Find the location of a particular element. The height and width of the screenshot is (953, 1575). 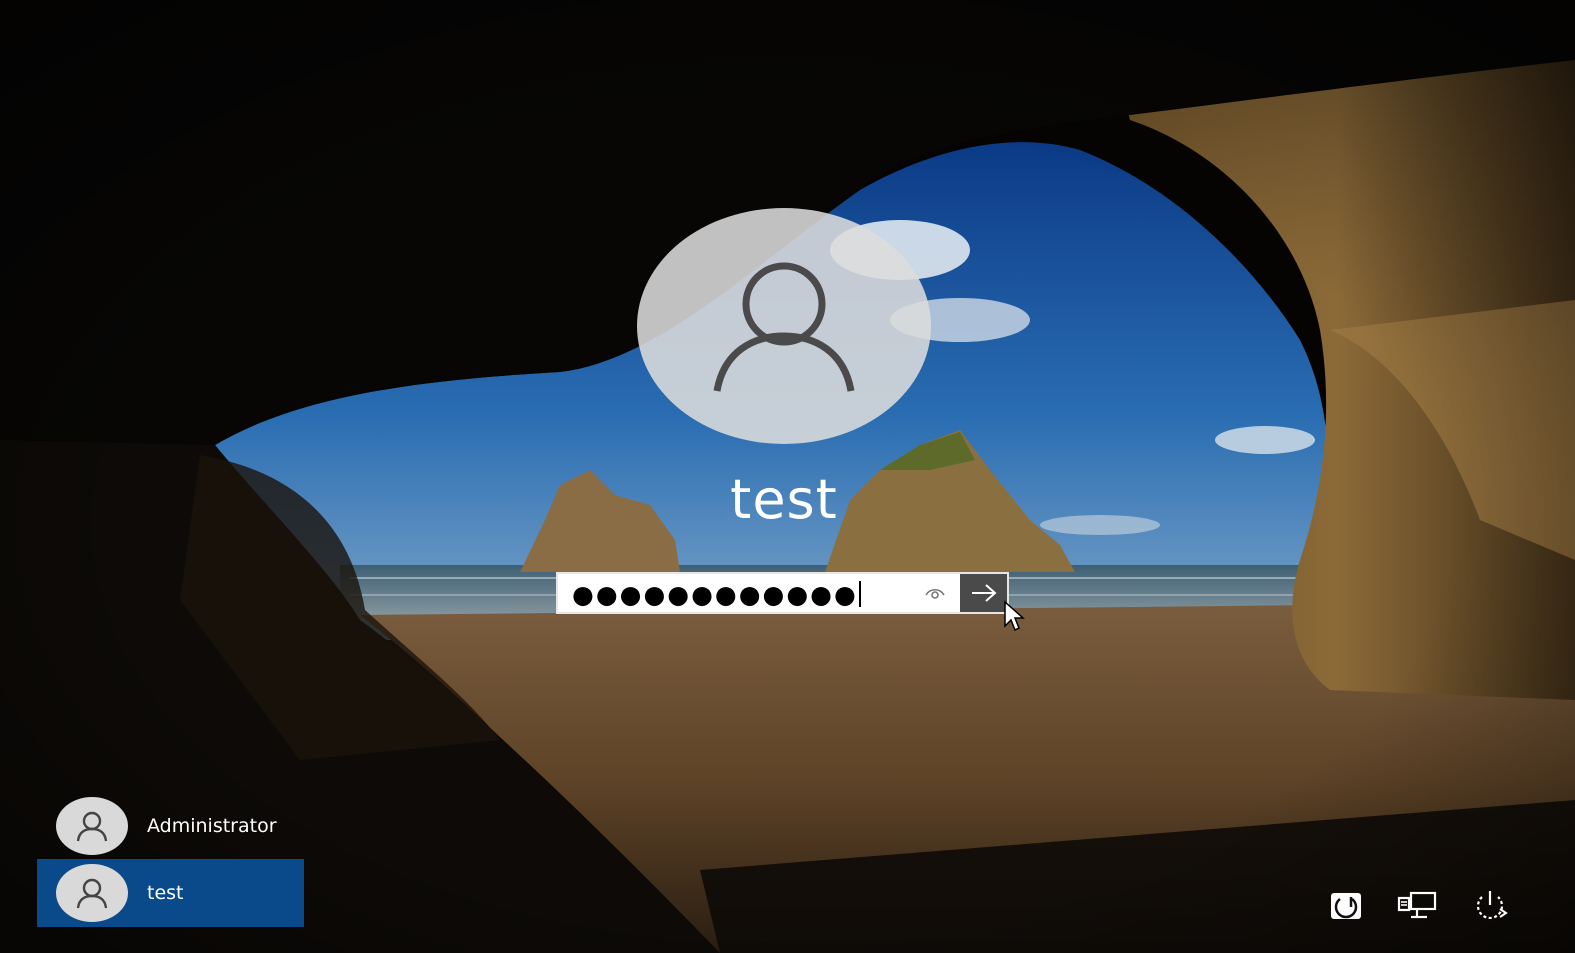

ease-of-access-icon is located at coordinates (1346, 906).